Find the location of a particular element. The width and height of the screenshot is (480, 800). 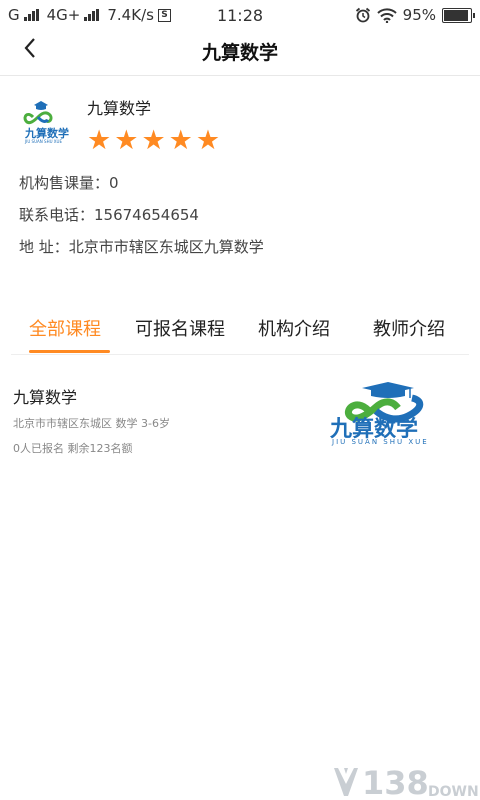

course-enrollment: 0人已报名 剩余123名额 is located at coordinates (73, 448).